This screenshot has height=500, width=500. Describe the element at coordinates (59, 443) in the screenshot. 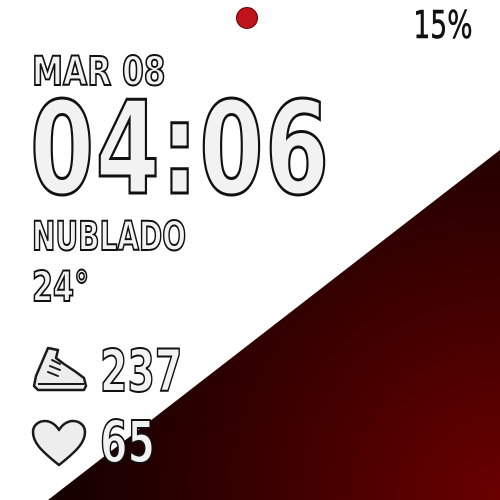

I see `heart-icon` at that location.